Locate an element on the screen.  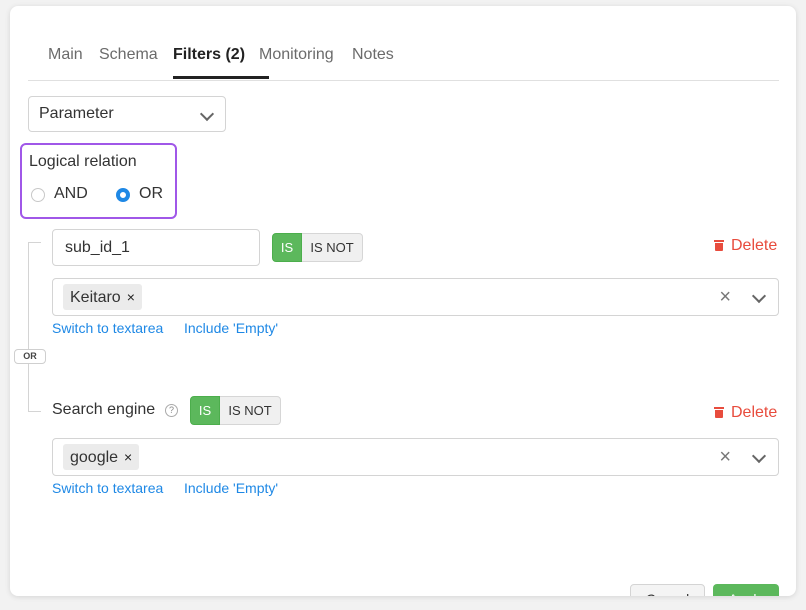
cancel-button: Cancel is located at coordinates (667, 590).